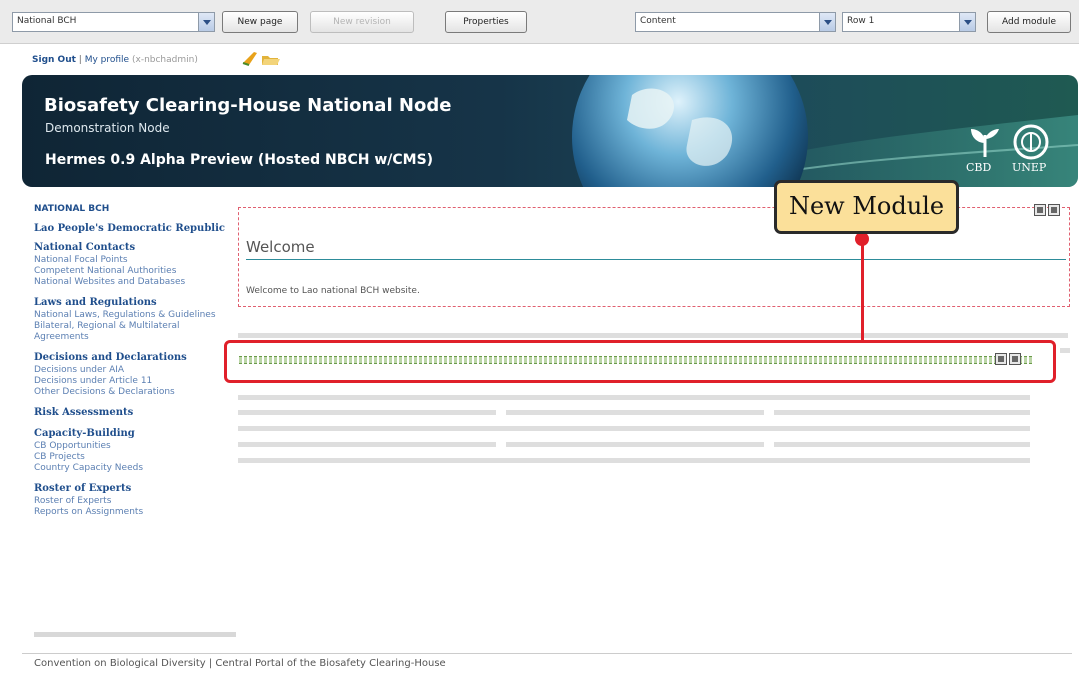 Image resolution: width=1079 pixels, height=679 pixels. I want to click on zone-select: Content, so click(735, 22).